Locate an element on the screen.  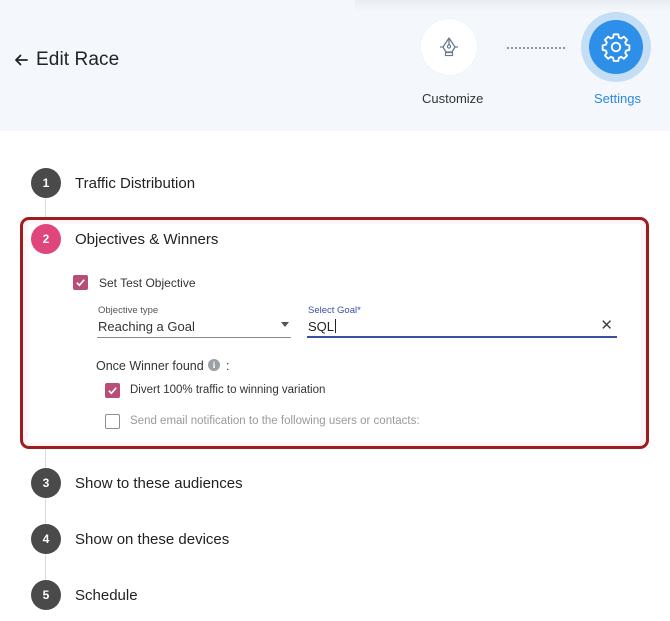
step-label-settings: Settings is located at coordinates (617, 98).